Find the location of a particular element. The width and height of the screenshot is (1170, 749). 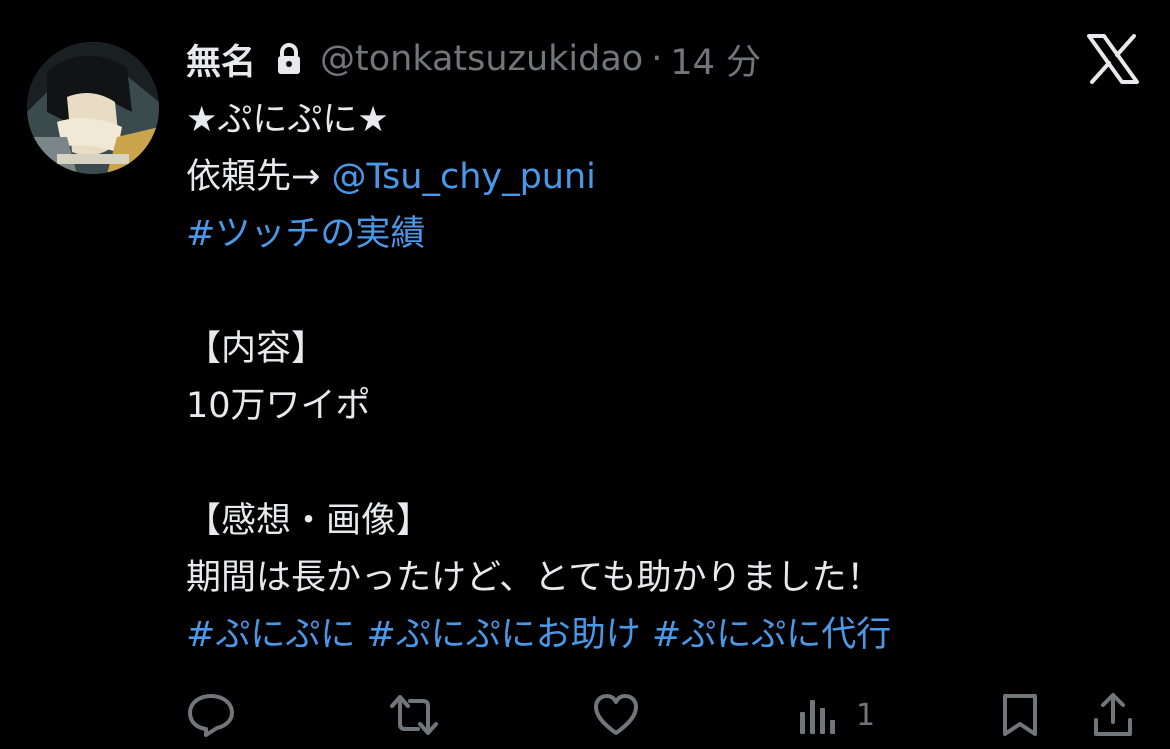

bookmark-button is located at coordinates (1020, 715).